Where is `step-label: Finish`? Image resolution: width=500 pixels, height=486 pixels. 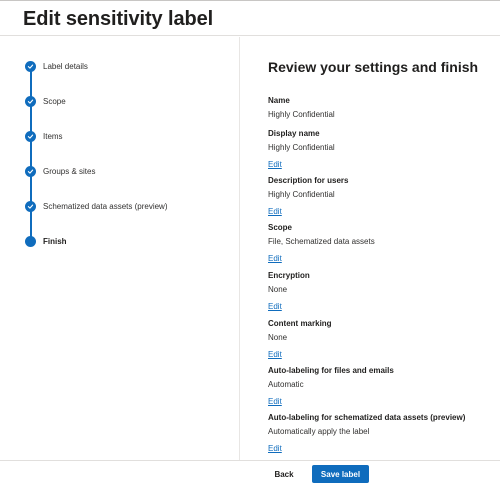
step-label: Finish is located at coordinates (55, 241).